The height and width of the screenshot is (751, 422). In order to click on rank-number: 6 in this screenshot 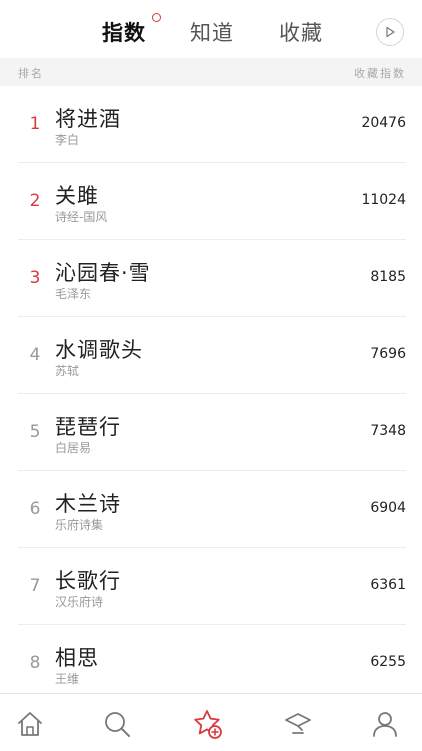, I will do `click(35, 509)`.